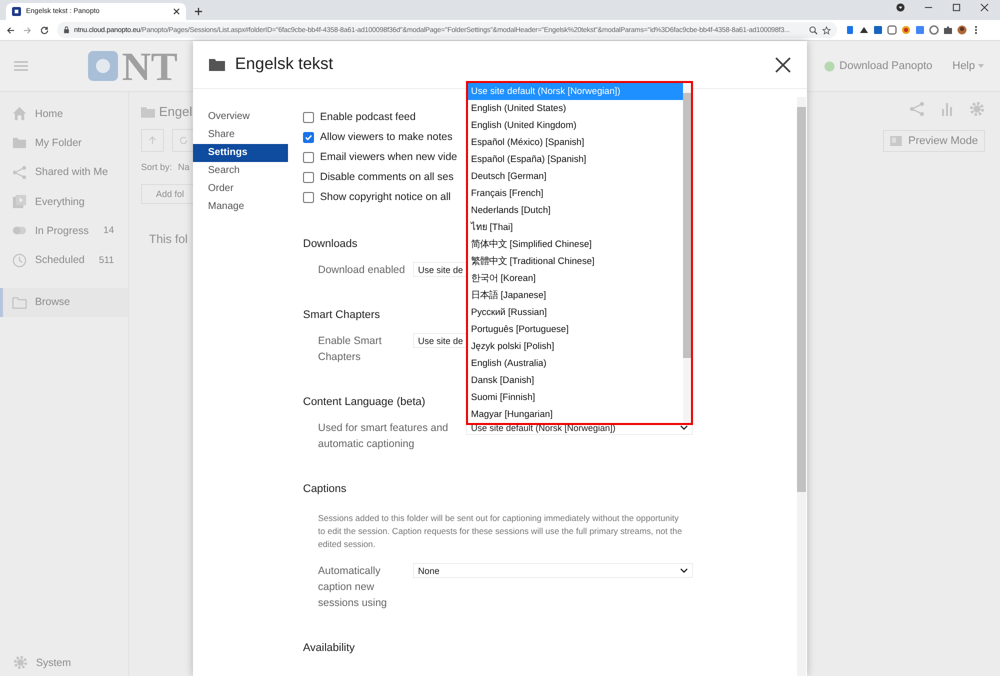  I want to click on checkbox-label: Allow viewers to make notes, so click(386, 137).